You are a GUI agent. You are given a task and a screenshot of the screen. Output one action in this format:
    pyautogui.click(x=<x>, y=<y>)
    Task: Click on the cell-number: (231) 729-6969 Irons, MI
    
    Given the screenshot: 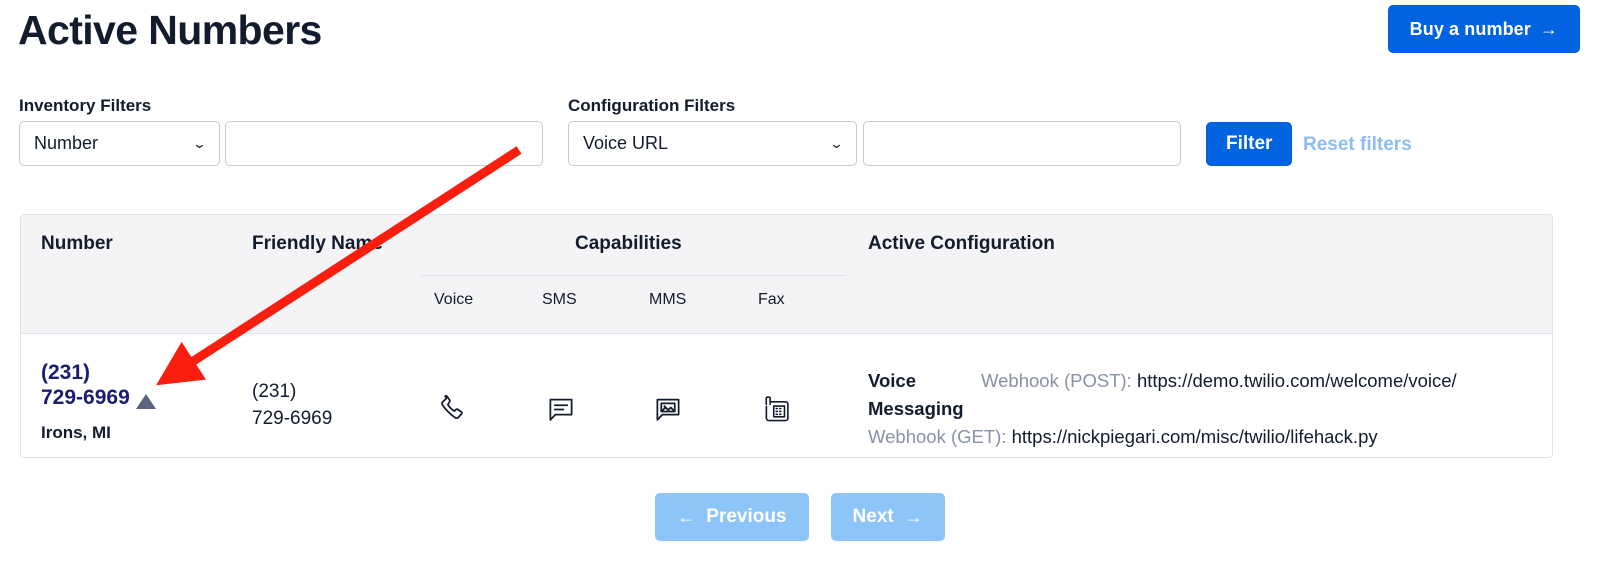 What is the action you would take?
    pyautogui.click(x=136, y=402)
    